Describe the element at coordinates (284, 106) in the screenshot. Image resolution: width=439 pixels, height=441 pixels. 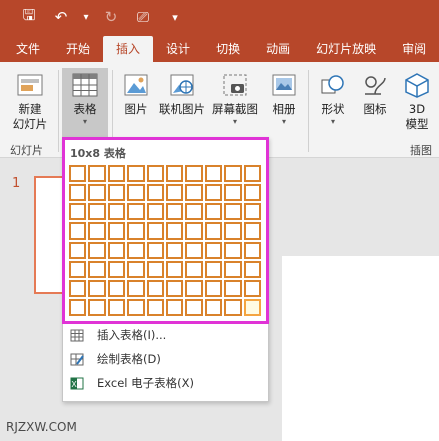
I see `photo-album-button: 相册 ▾` at that location.